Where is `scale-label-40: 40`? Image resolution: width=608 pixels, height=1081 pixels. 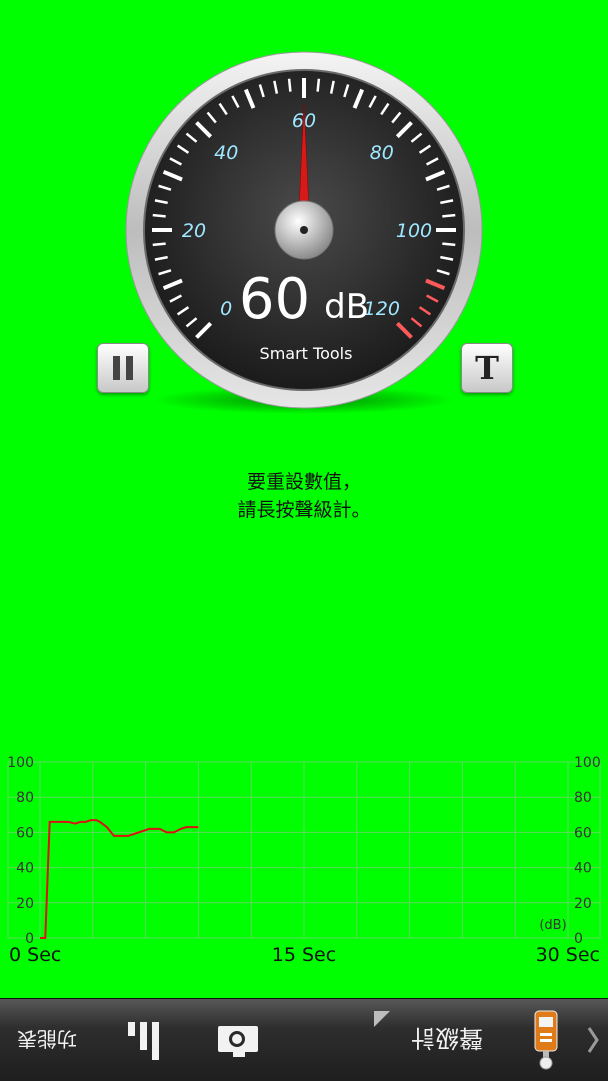 scale-label-40: 40 is located at coordinates (226, 153).